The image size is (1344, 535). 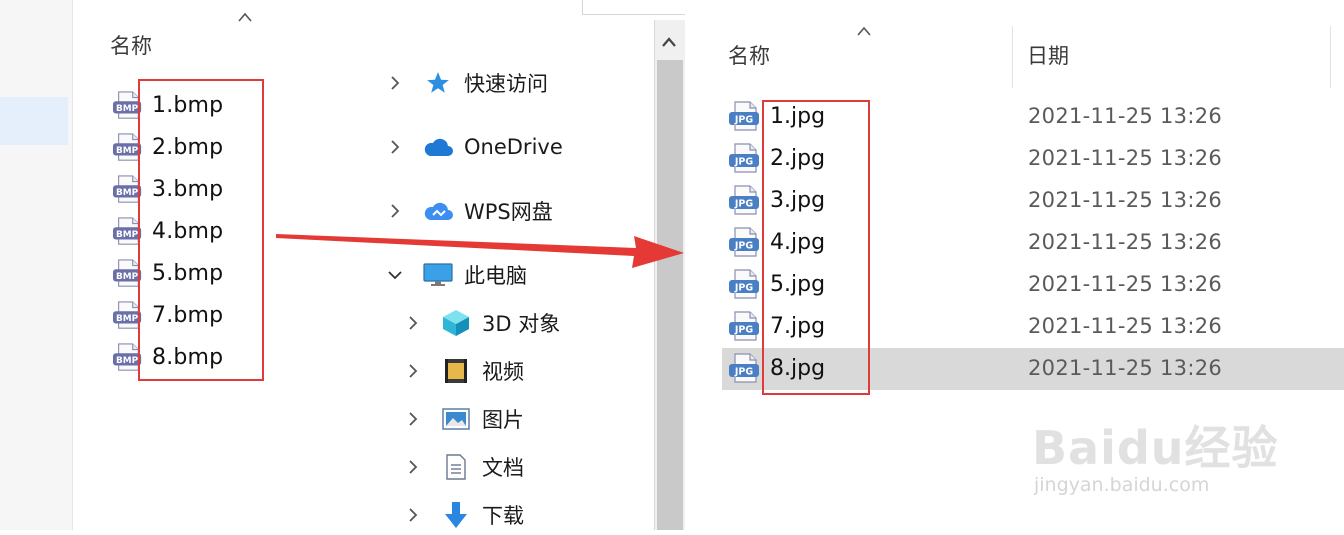 I want to click on nav-item: WPS网盘, so click(x=469, y=211).